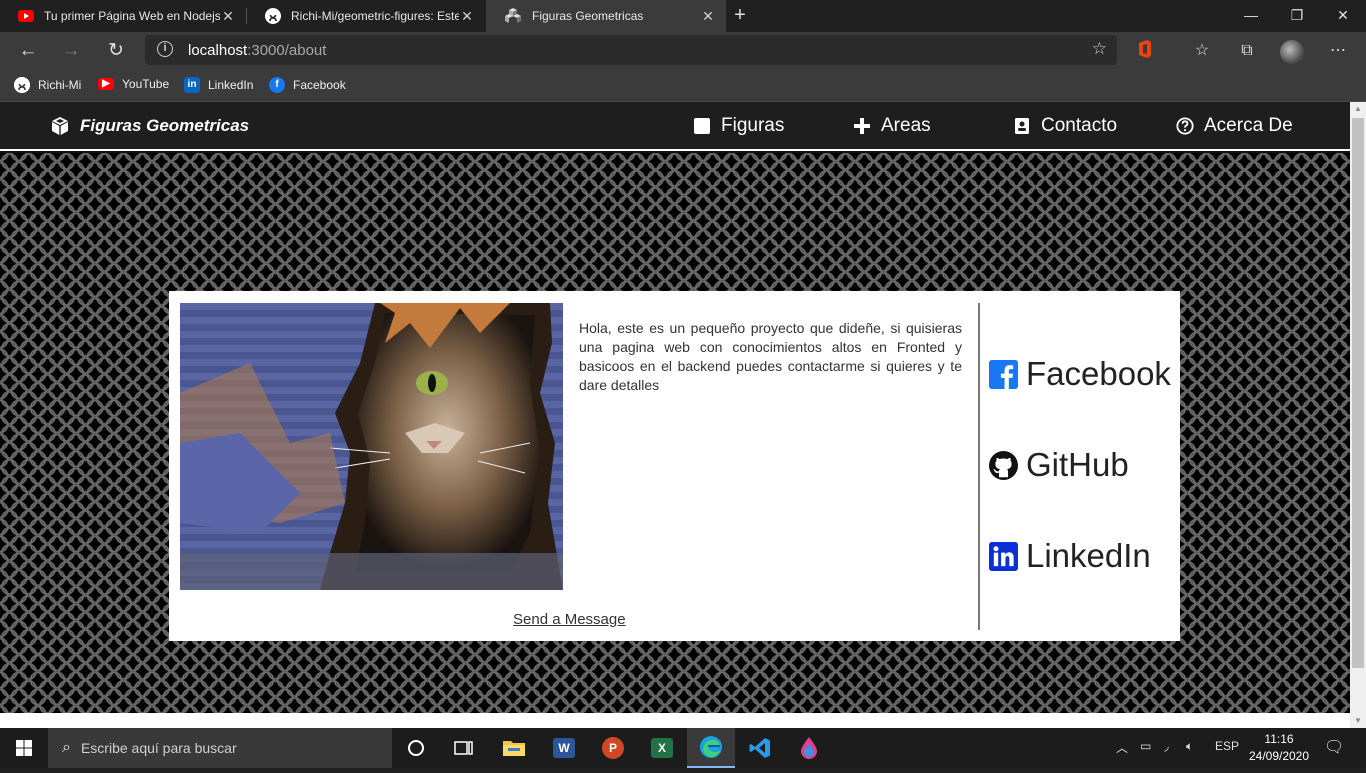 The width and height of the screenshot is (1366, 773). I want to click on nav-label: Acerca De, so click(1248, 125).